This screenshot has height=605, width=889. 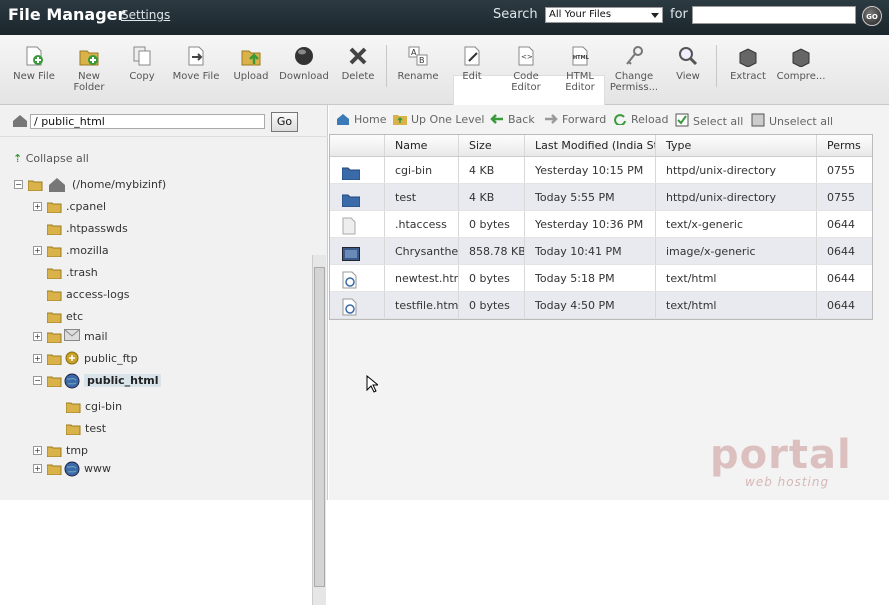 I want to click on col-header-perms: Perms, so click(x=845, y=145).